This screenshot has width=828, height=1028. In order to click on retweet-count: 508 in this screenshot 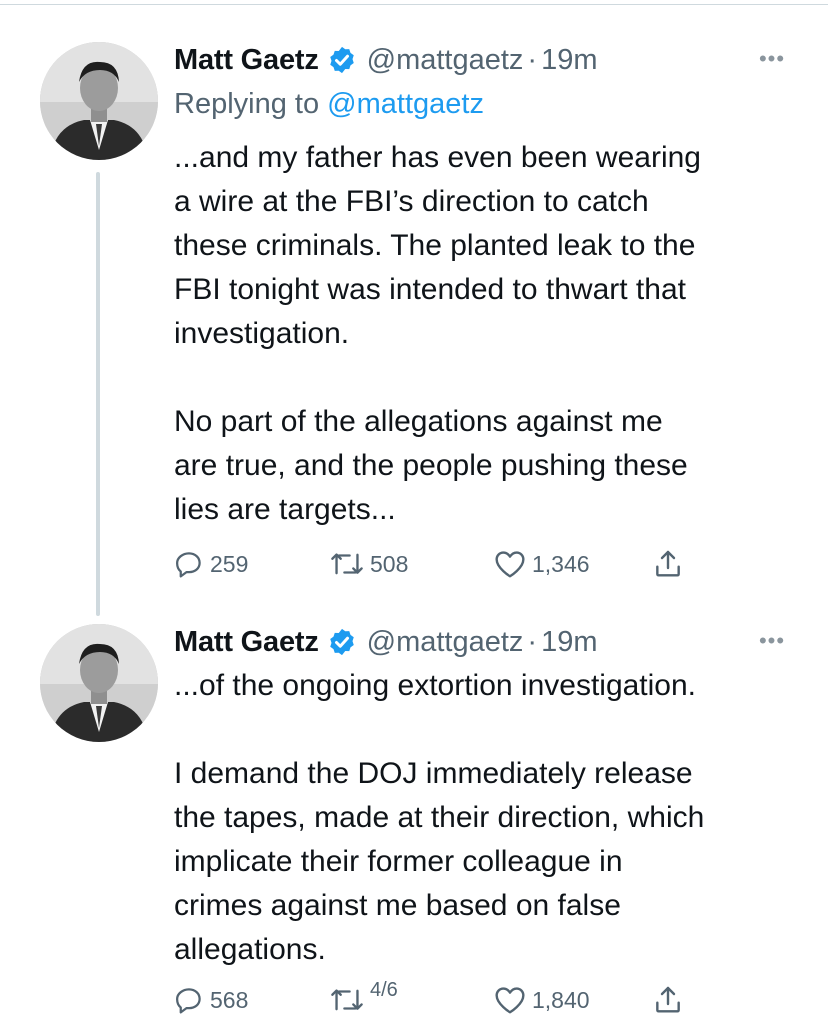, I will do `click(389, 563)`.